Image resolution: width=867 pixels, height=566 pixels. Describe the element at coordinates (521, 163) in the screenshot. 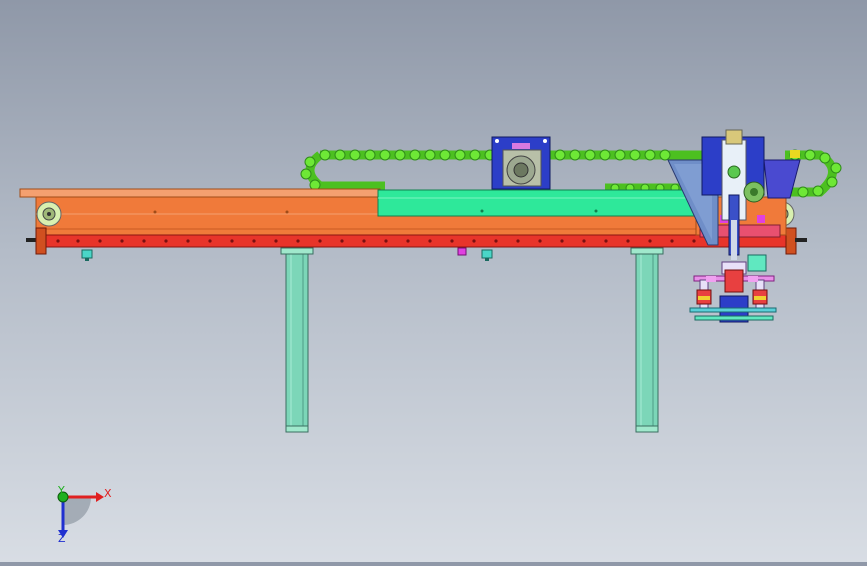

I see `center-motor-block` at that location.